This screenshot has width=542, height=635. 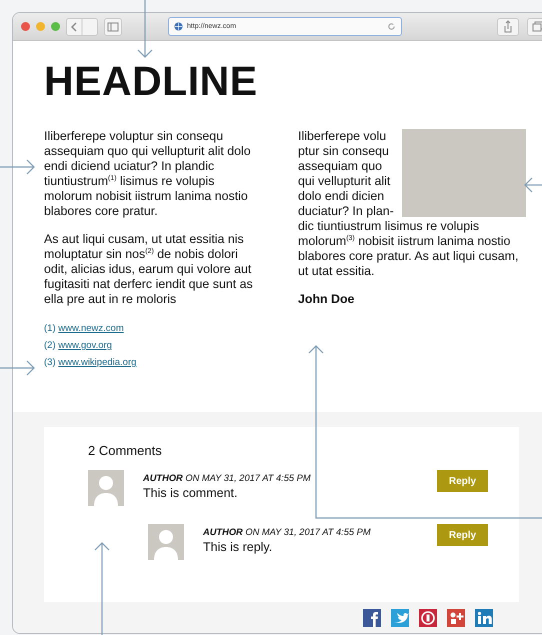 I want to click on back-forward-icon, so click(x=82, y=27).